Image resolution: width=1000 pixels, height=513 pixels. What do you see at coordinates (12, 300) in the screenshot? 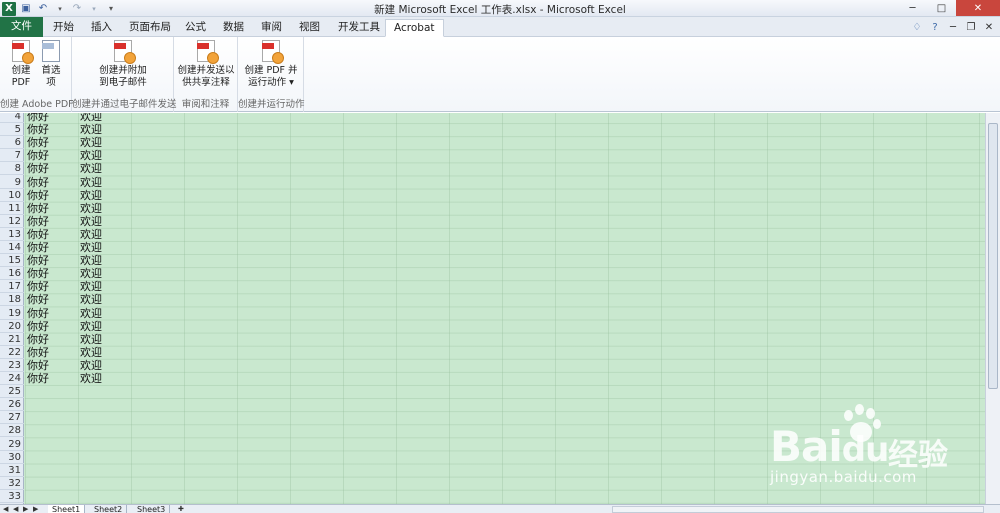
I see `row-header: 18` at bounding box center [12, 300].